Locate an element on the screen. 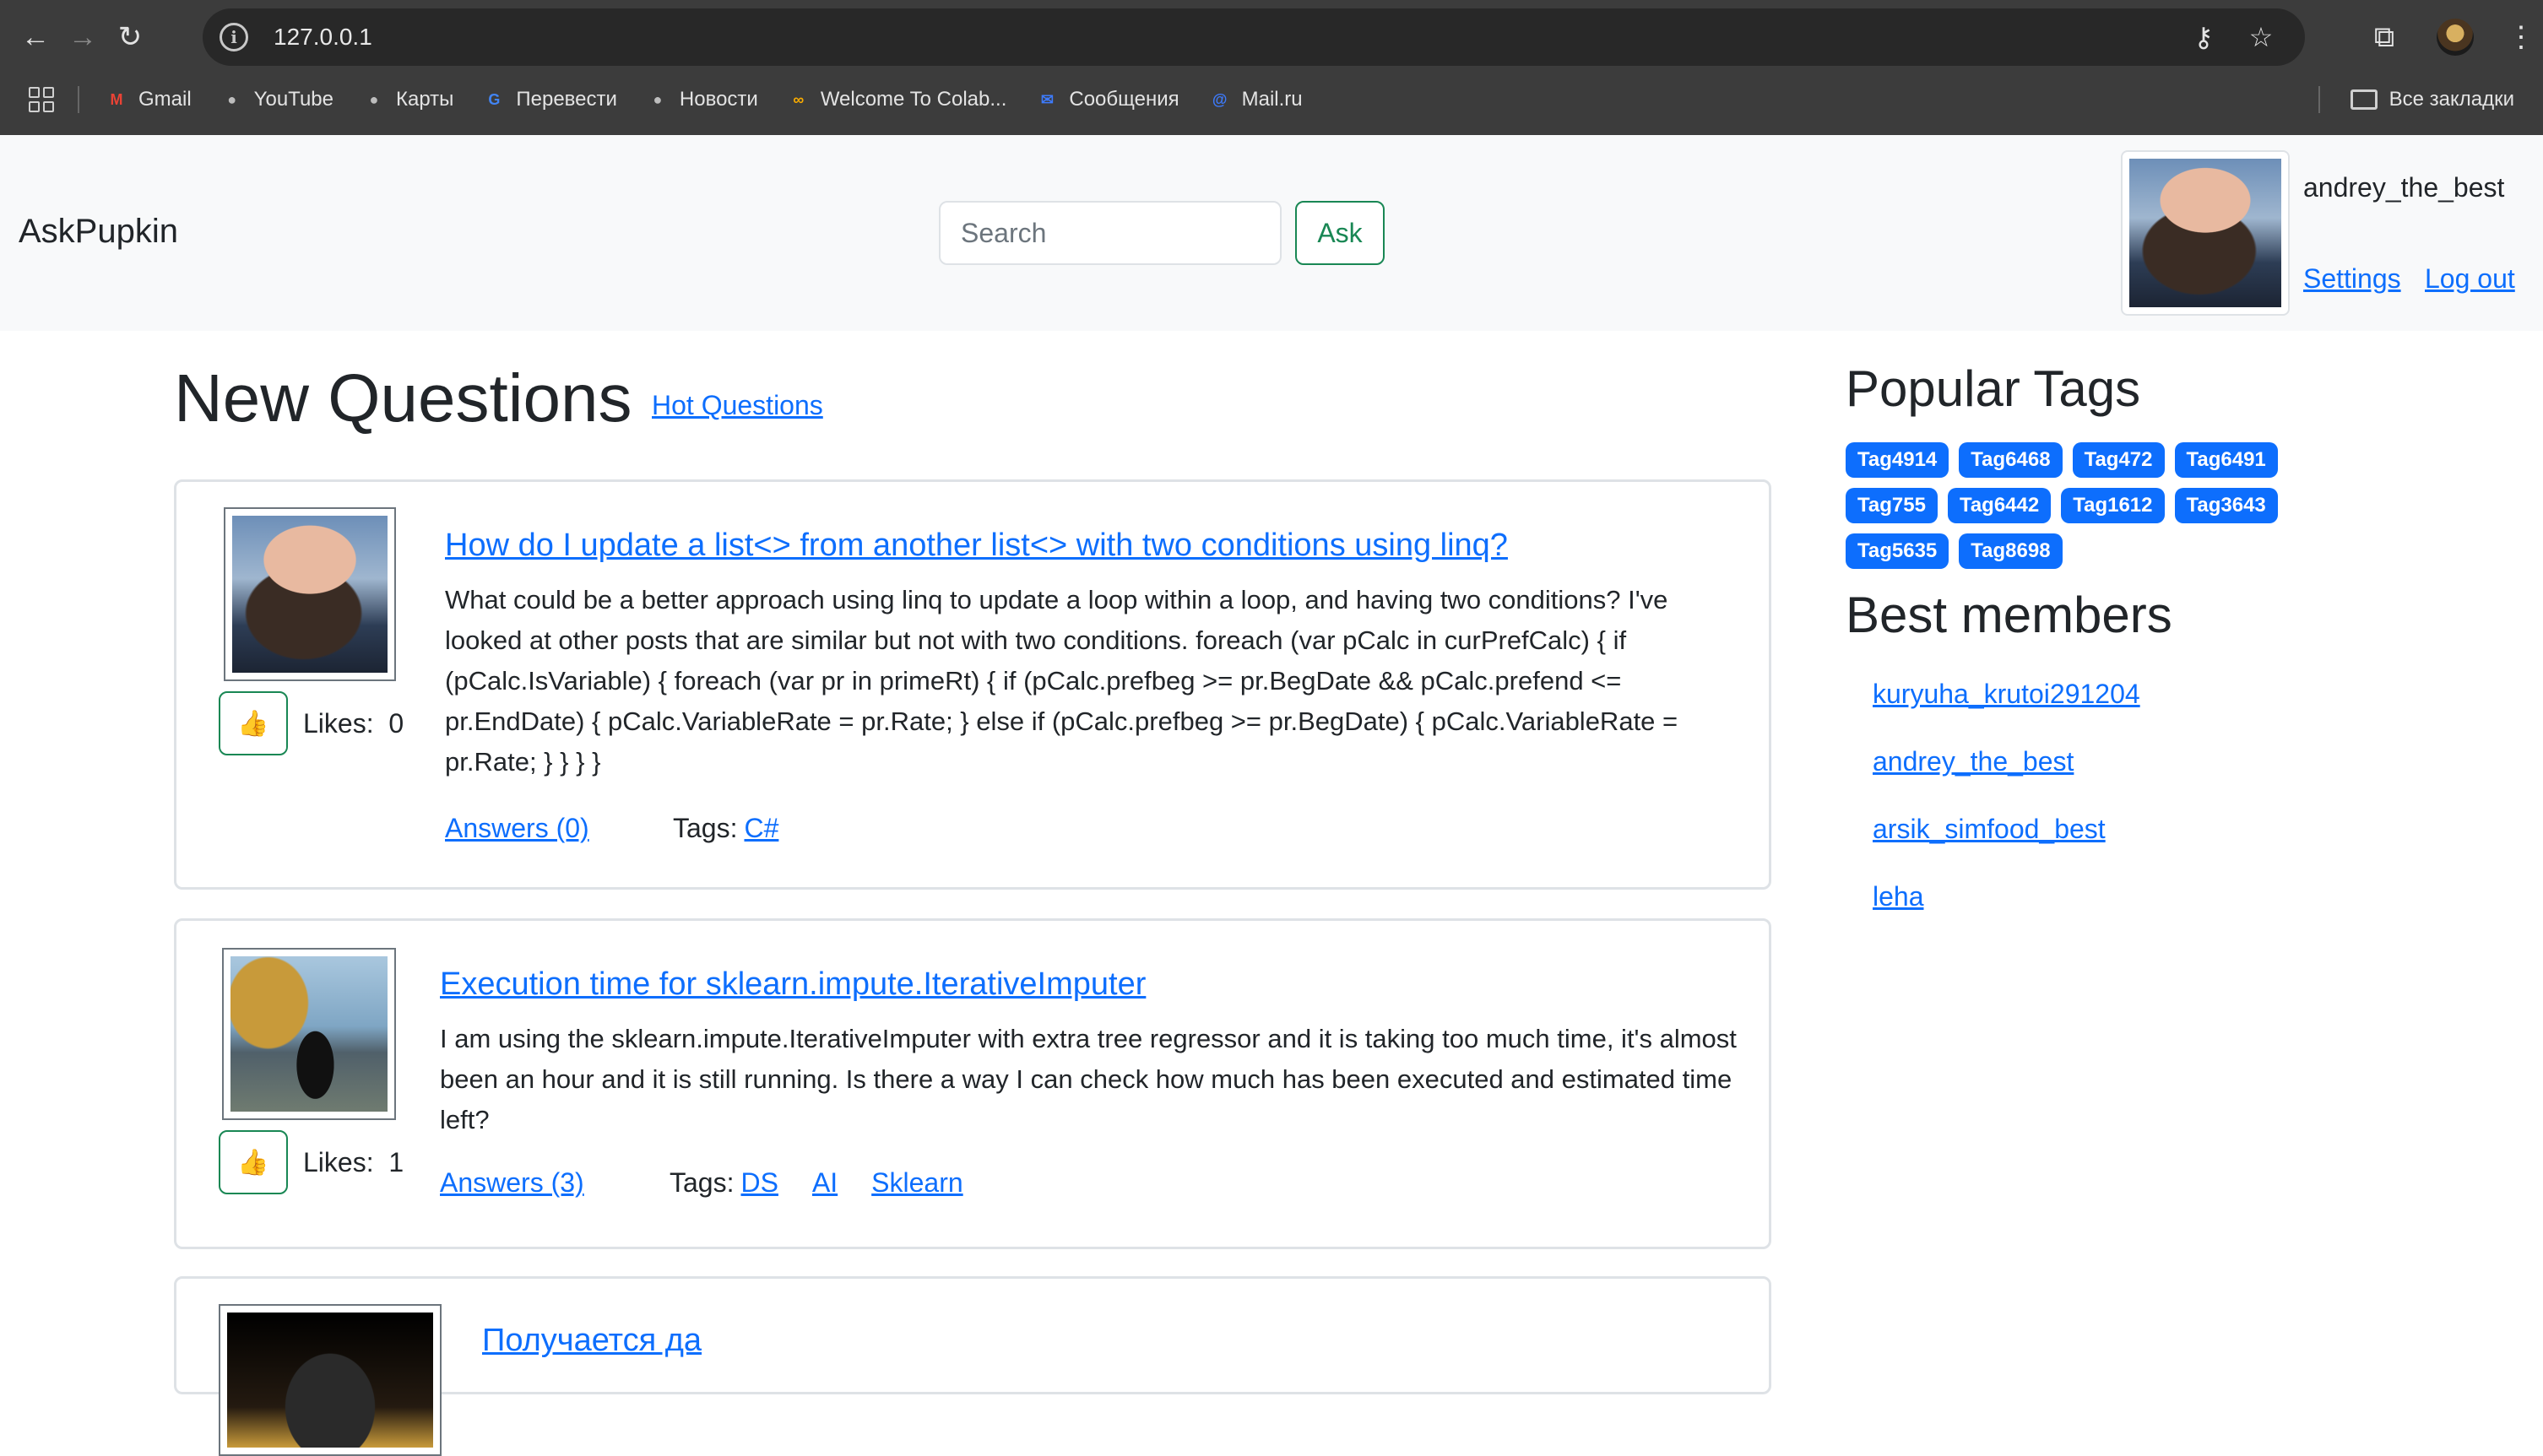  brand-logo-link: AskPupkin is located at coordinates (99, 232).